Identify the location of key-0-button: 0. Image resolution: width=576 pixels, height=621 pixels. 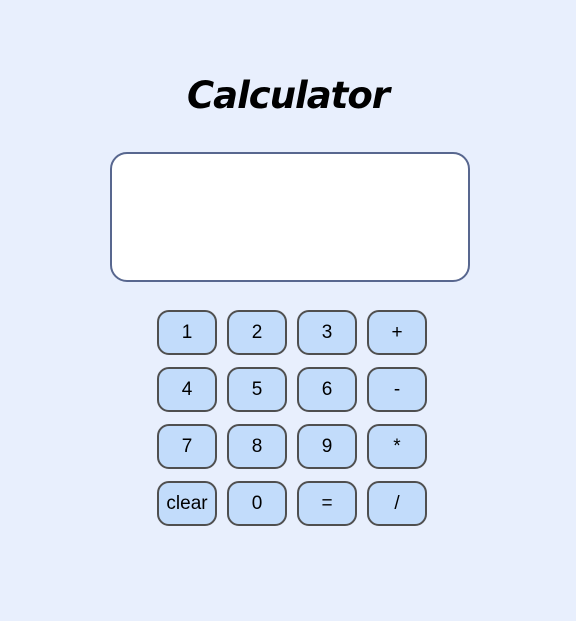
(257, 503).